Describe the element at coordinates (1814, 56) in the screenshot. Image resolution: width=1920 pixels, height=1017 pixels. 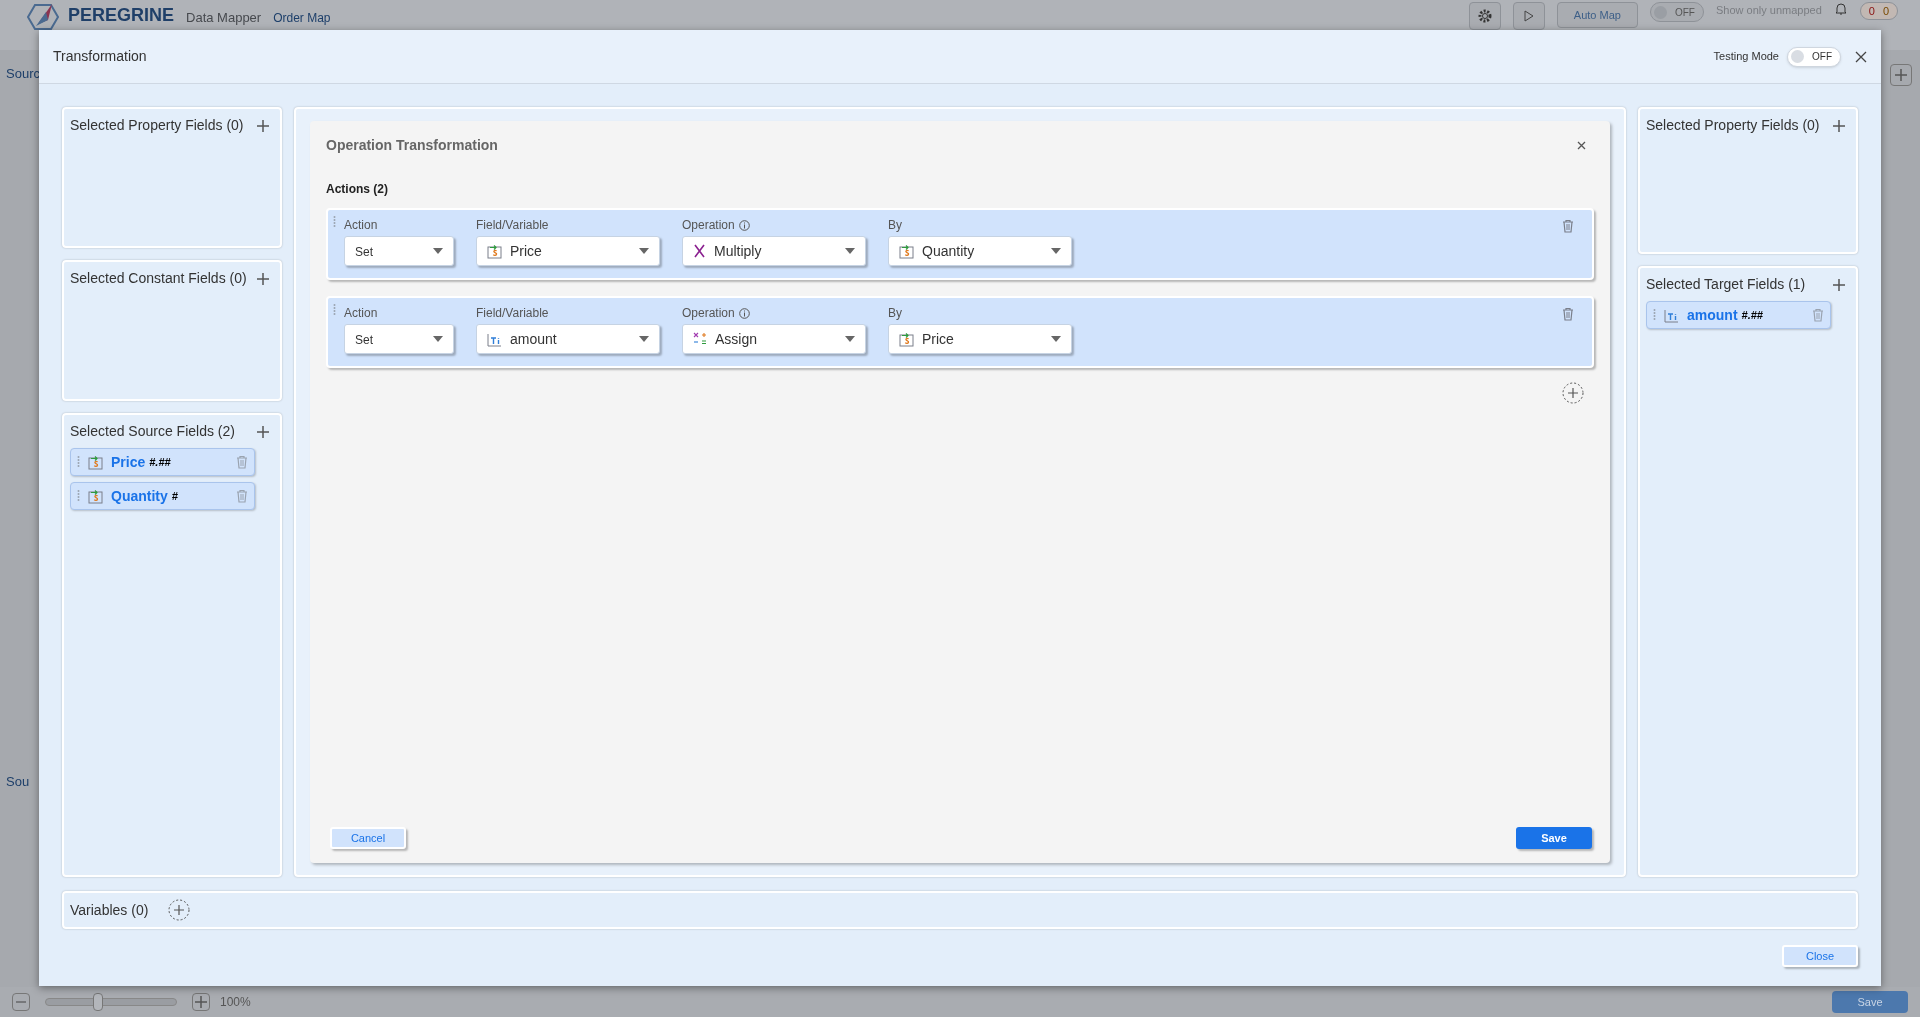
I see `toggle-switch: OFF` at that location.